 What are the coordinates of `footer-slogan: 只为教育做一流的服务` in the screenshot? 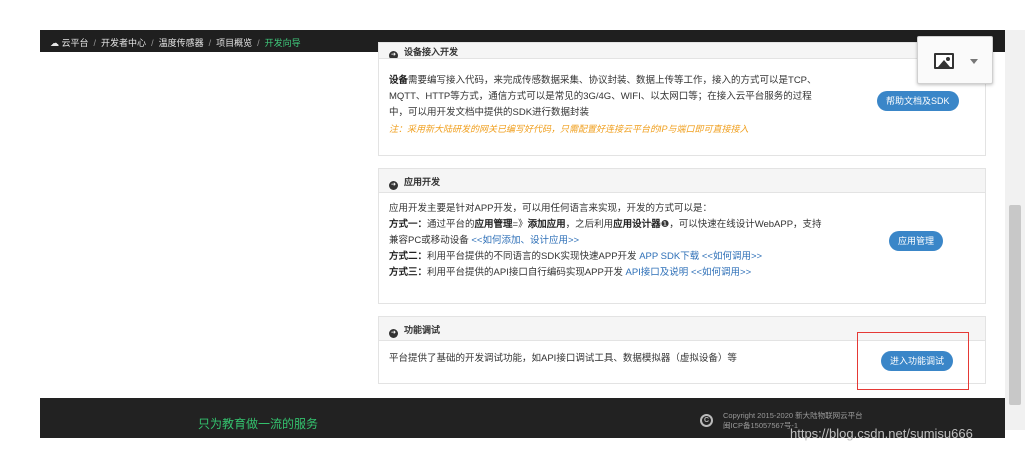 It's located at (258, 424).